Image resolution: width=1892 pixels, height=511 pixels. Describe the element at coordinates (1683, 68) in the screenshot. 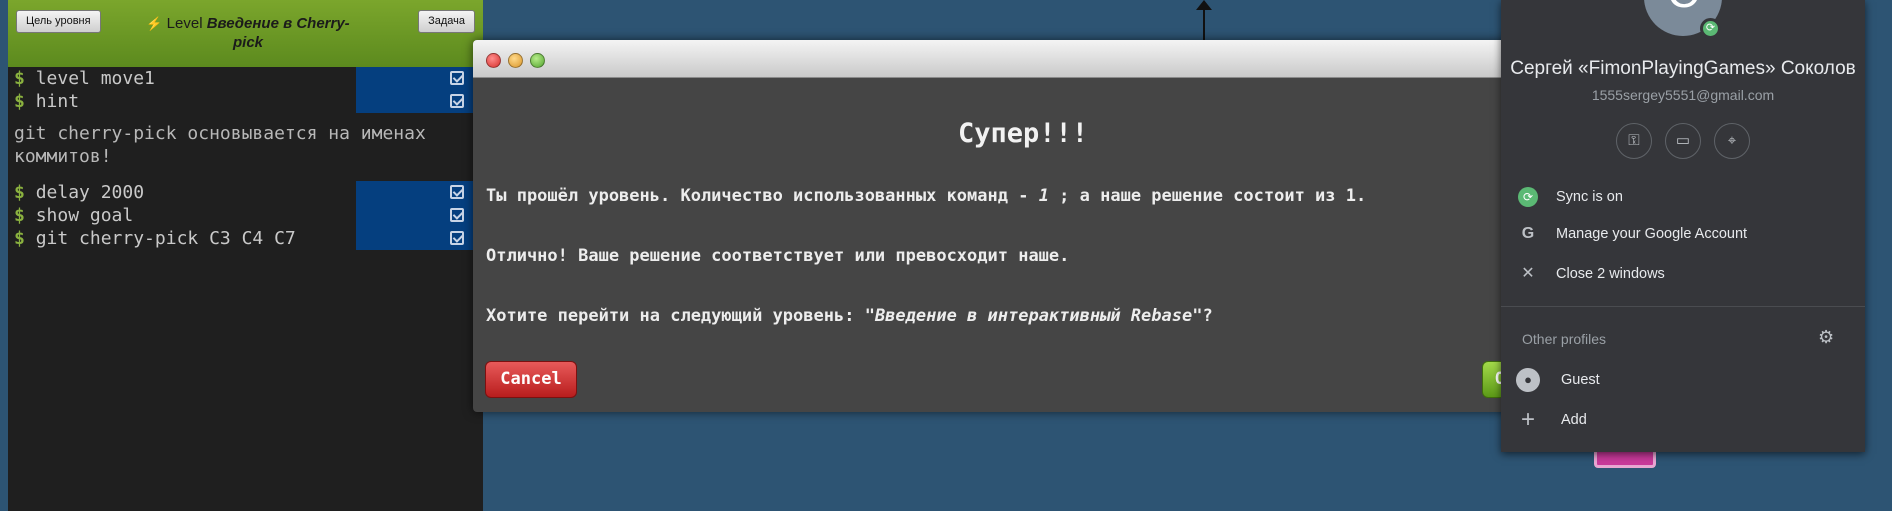

I see `profile-name: Сергей «FimonPlayingGames» Соколов` at that location.